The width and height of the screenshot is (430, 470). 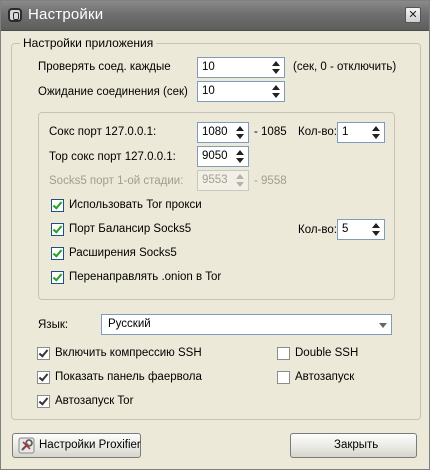 What do you see at coordinates (128, 353) in the screenshot?
I see `compress-ssh-label: Включить компрессию SSH` at bounding box center [128, 353].